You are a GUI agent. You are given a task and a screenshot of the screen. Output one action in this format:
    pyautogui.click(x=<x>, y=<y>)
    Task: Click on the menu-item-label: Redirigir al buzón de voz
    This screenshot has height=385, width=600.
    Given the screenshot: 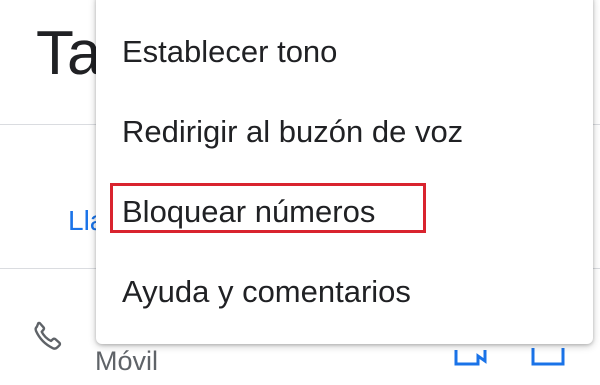 What is the action you would take?
    pyautogui.click(x=293, y=131)
    